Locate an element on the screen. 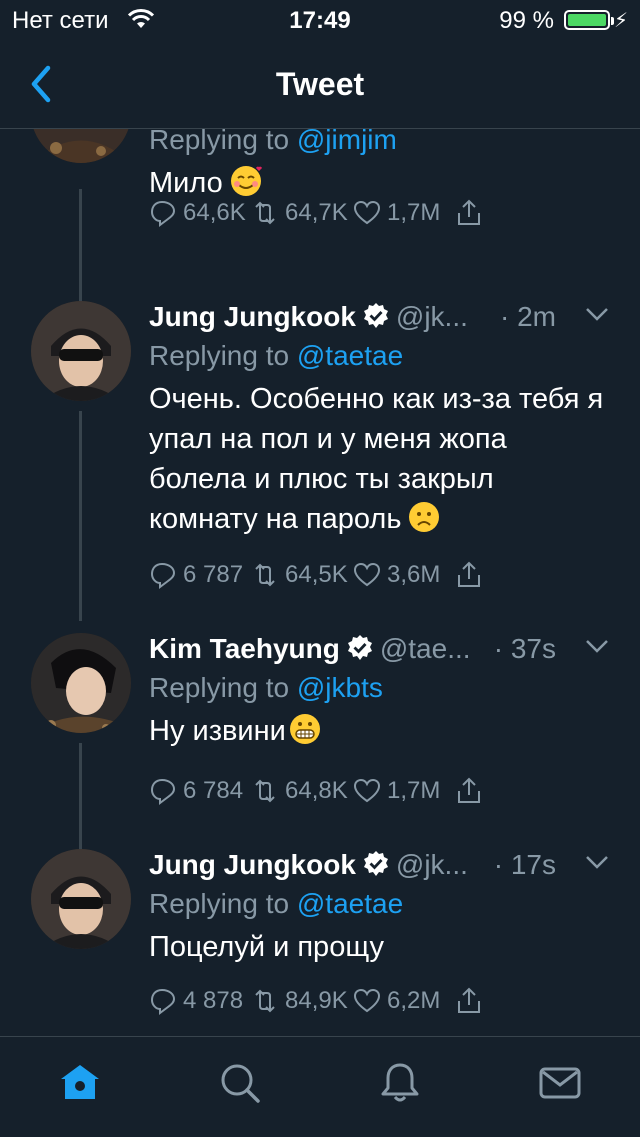 This screenshot has height=1137, width=640. battery-fill is located at coordinates (587, 20).